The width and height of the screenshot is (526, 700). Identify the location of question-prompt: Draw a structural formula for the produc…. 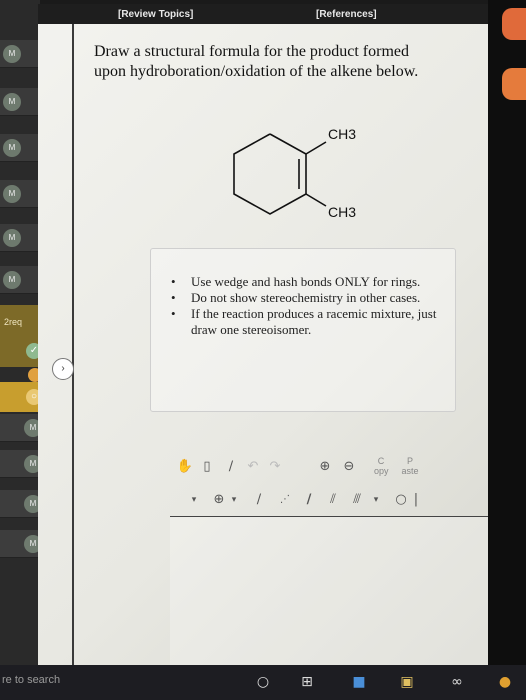
(256, 61).